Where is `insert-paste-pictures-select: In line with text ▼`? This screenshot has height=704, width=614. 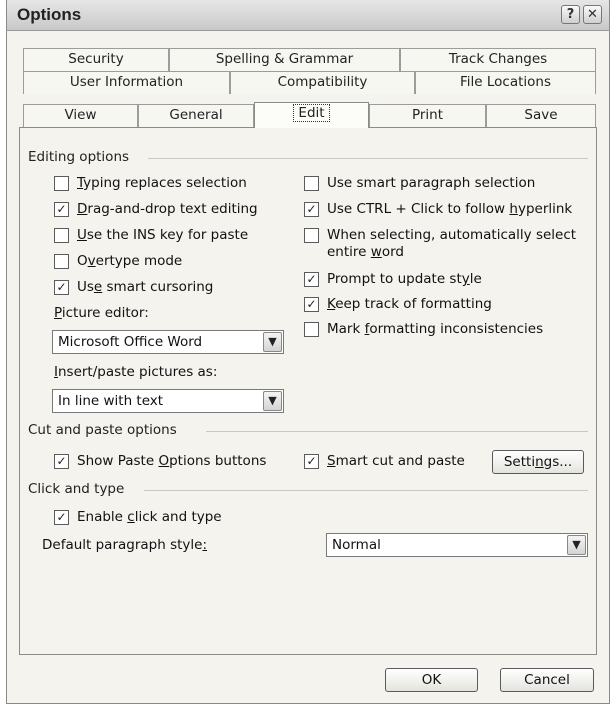 insert-paste-pictures-select: In line with text ▼ is located at coordinates (168, 401).